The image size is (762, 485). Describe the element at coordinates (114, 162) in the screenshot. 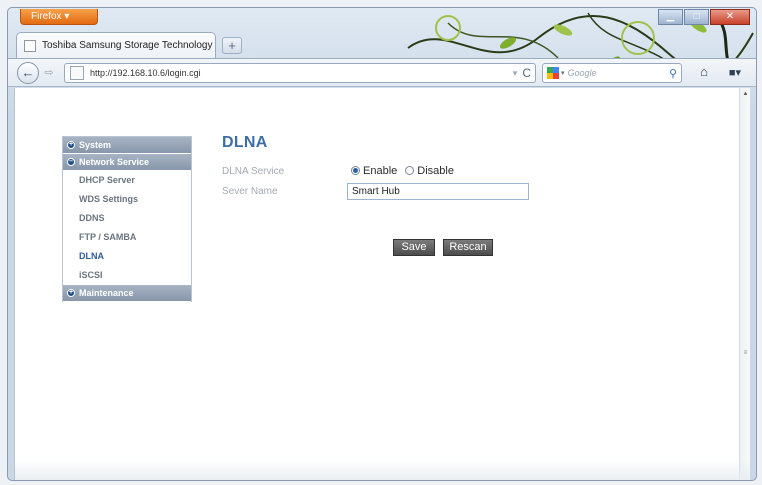

I see `sidebar-section-label: Network Service` at that location.